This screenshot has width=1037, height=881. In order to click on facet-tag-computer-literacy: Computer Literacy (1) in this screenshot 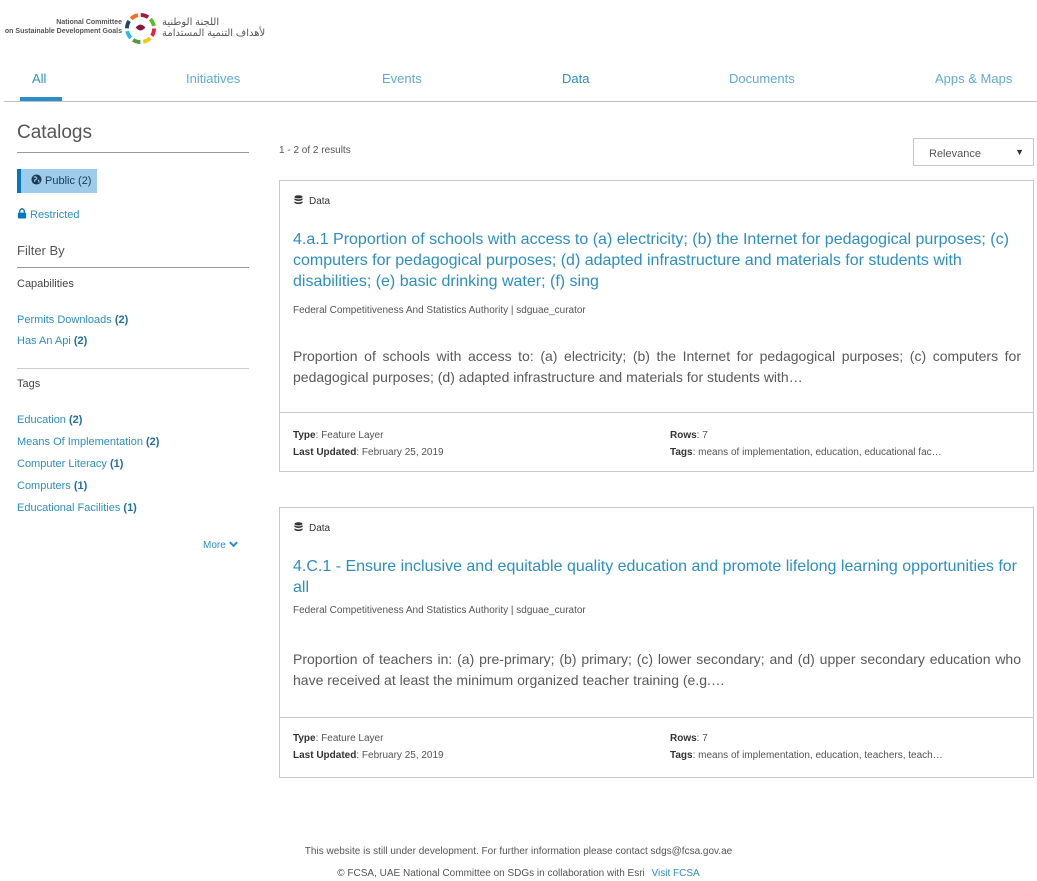, I will do `click(70, 464)`.